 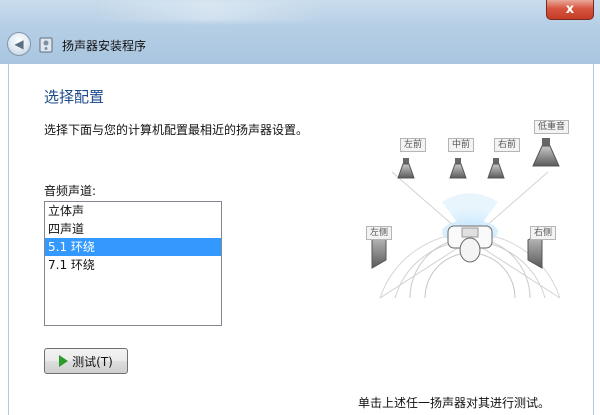 I want to click on speaker-label-center: 中前, so click(x=461, y=145).